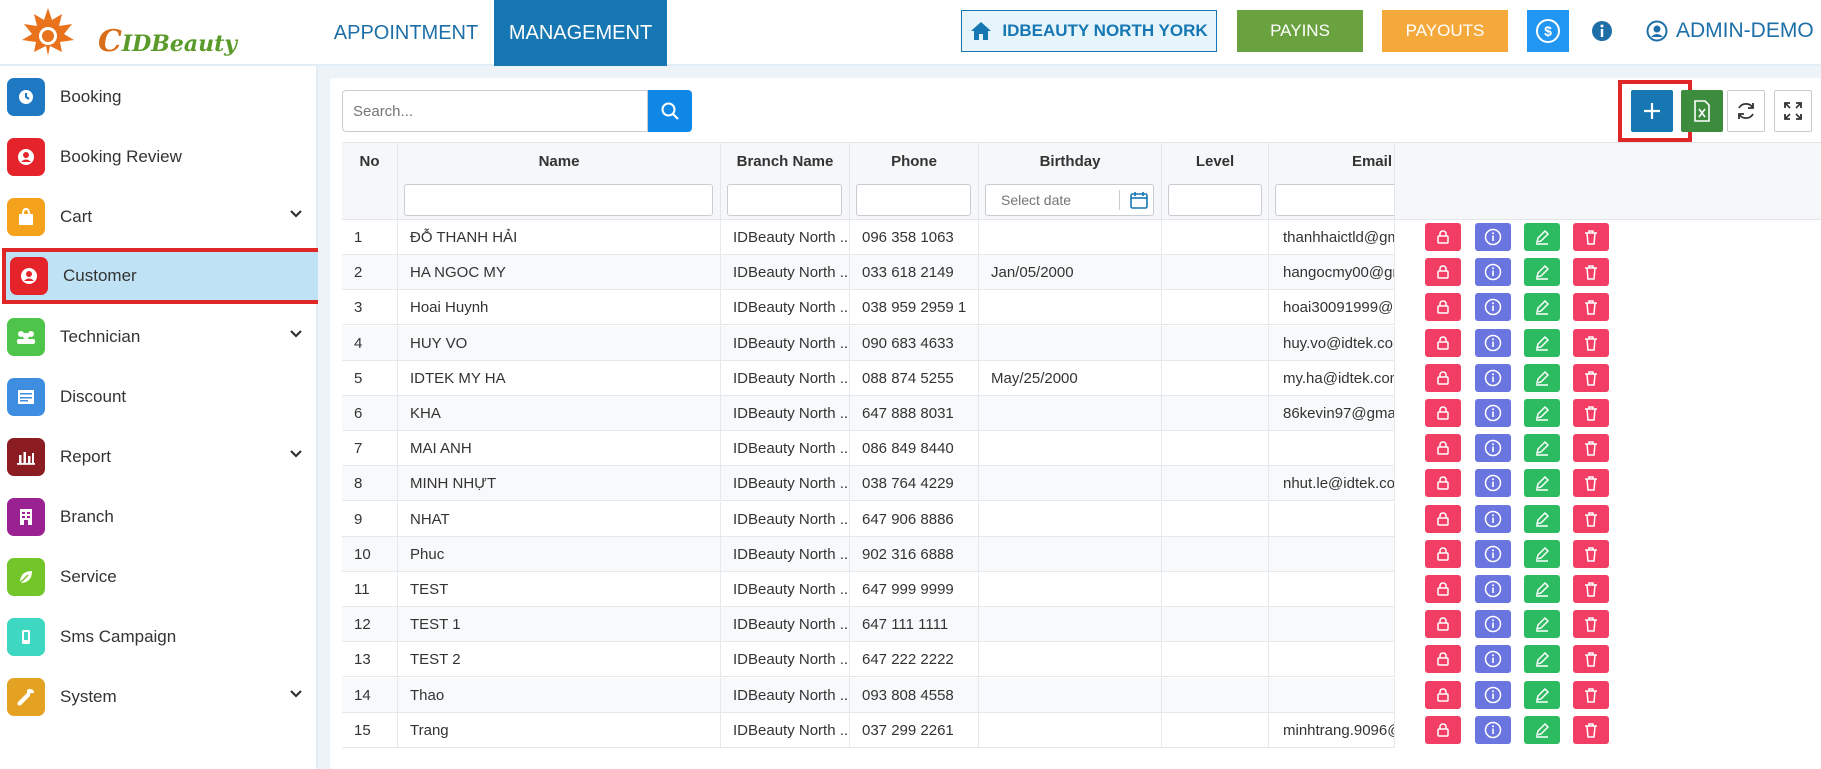  What do you see at coordinates (1730, 31) in the screenshot?
I see `user-menu: ADMIN-DEMO` at bounding box center [1730, 31].